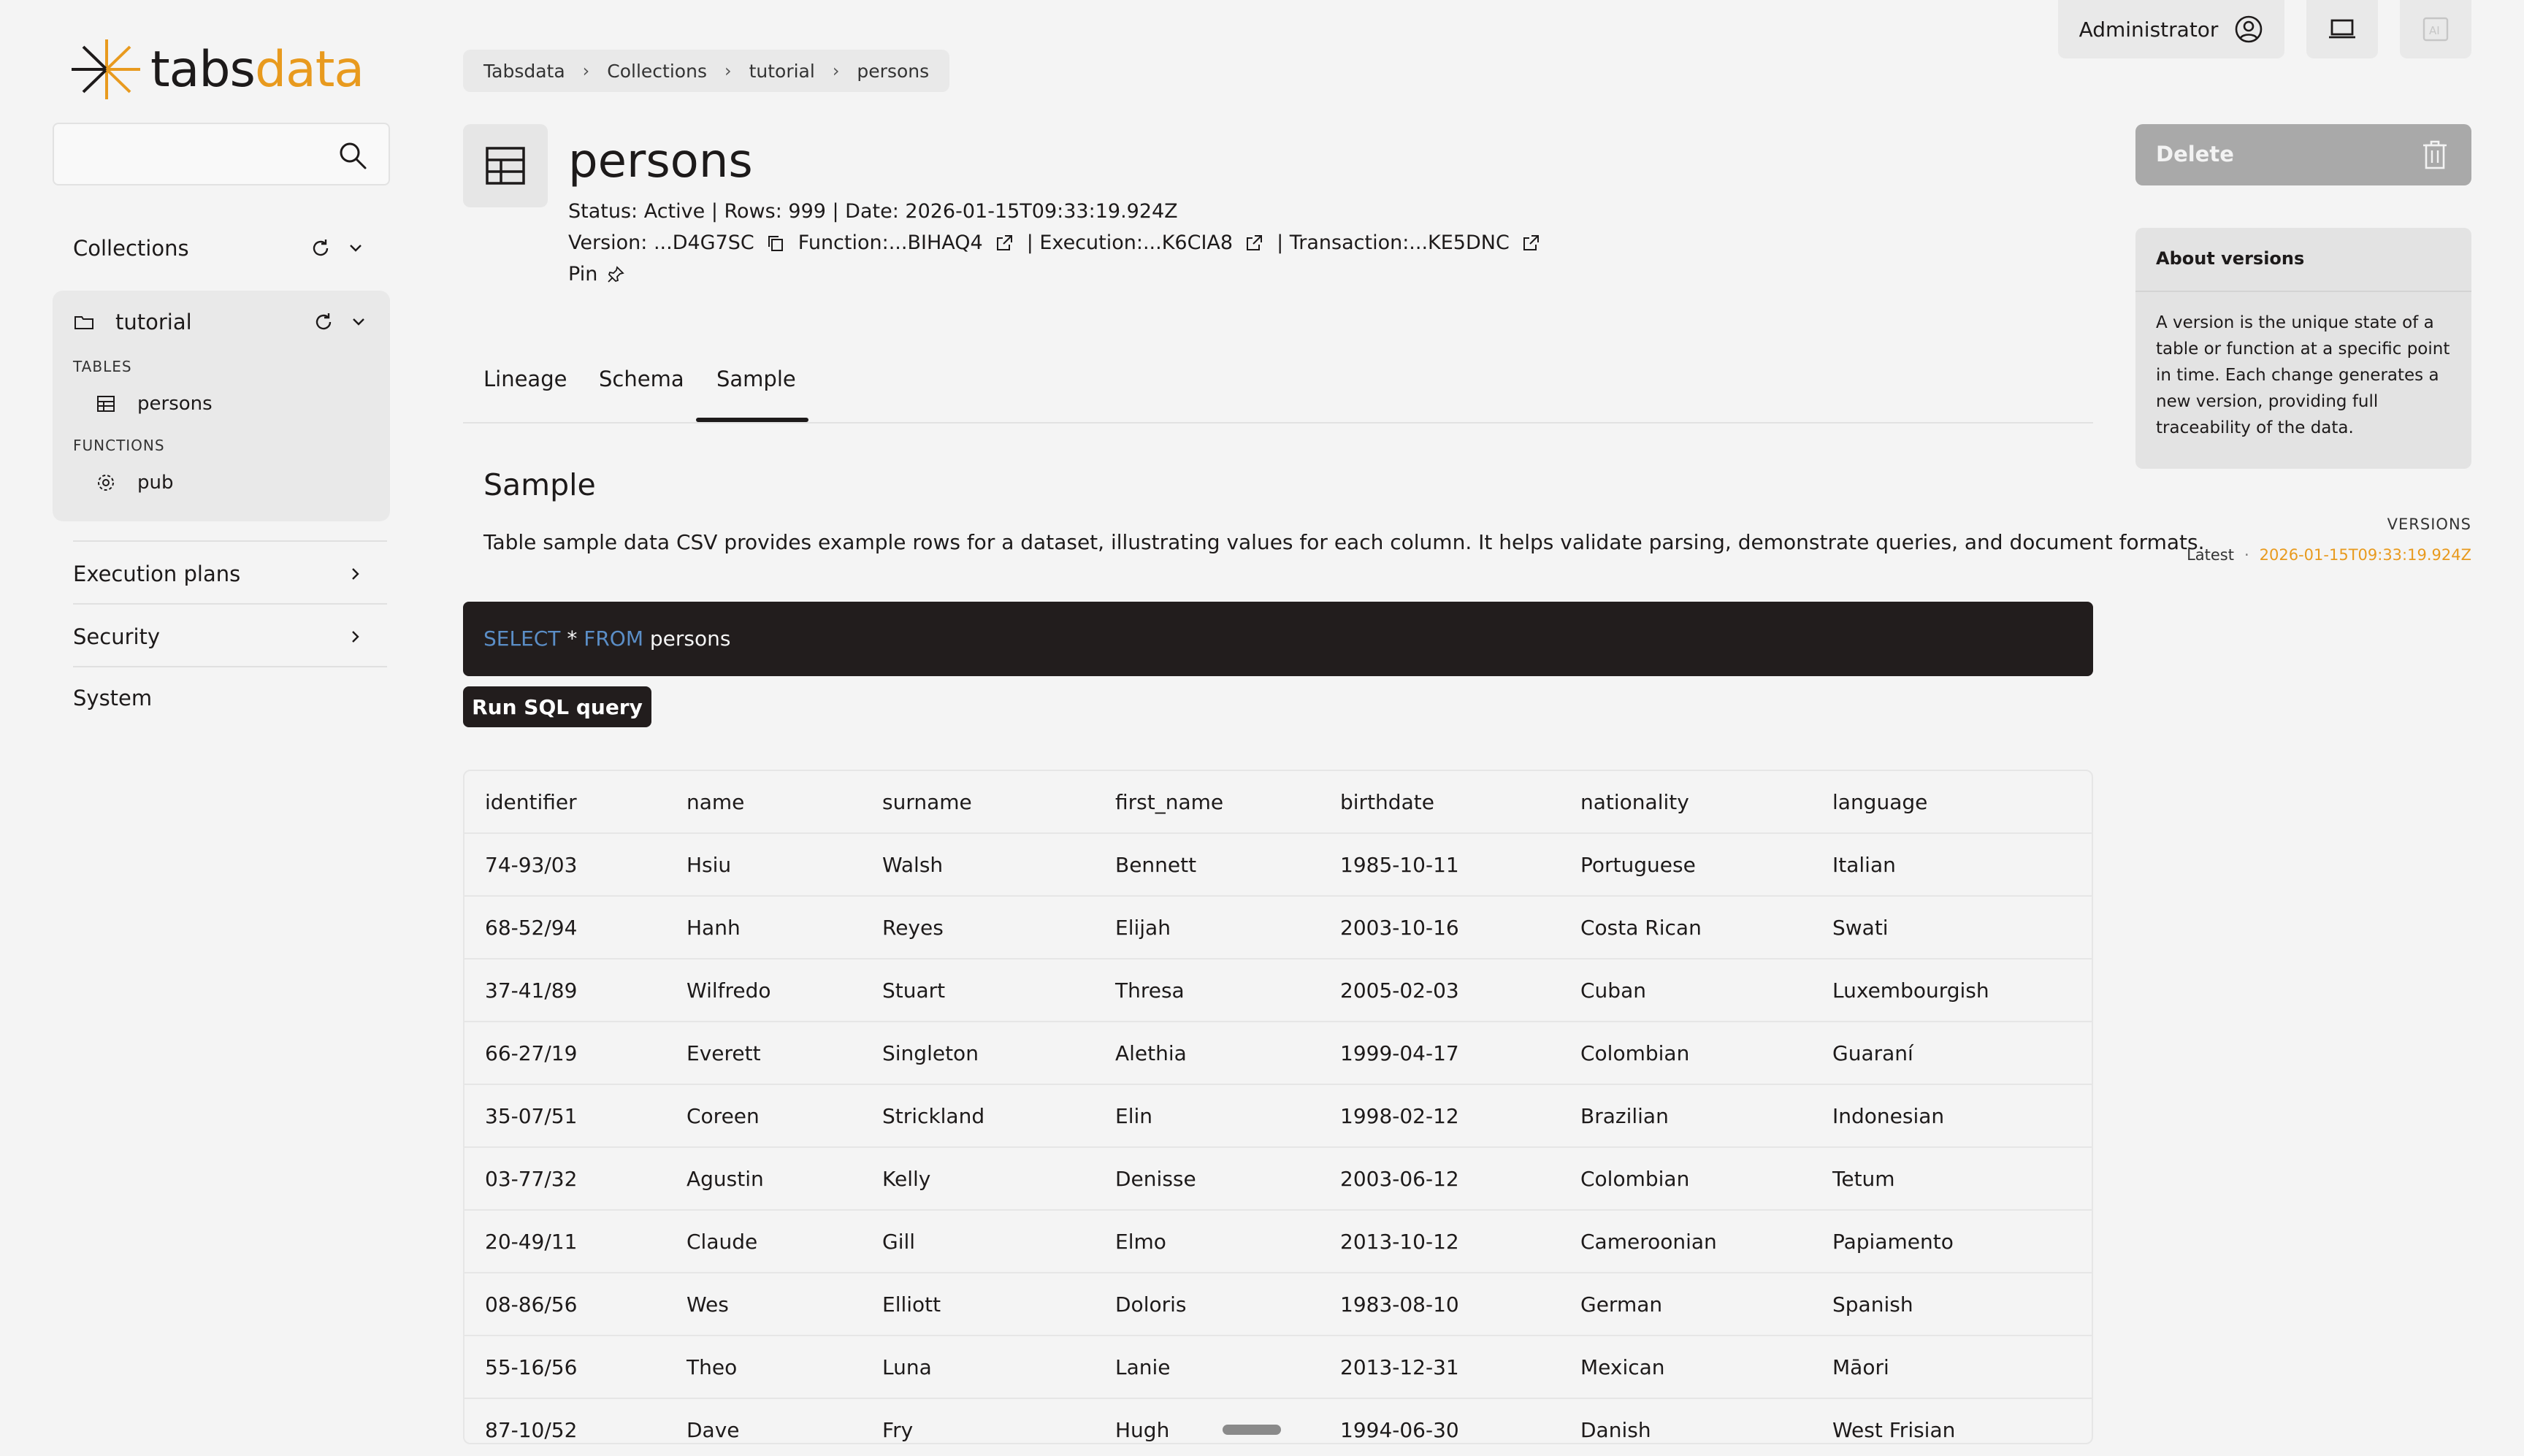 The height and width of the screenshot is (1456, 2524). Describe the element at coordinates (613, 639) in the screenshot. I see `sql-keyword-from: FROM` at that location.